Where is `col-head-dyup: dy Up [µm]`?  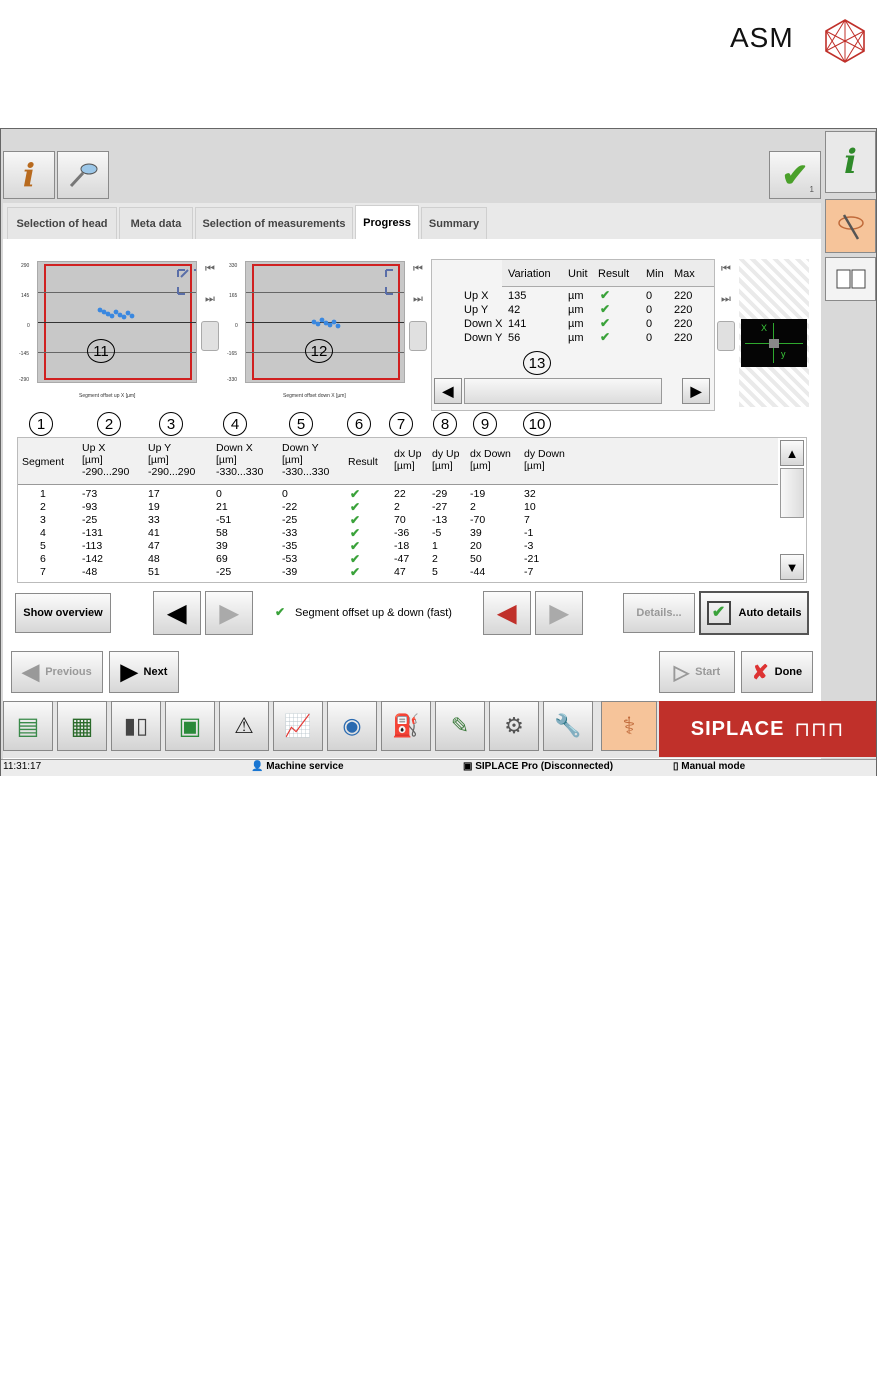
col-head-dyup: dy Up [µm] is located at coordinates (445, 460).